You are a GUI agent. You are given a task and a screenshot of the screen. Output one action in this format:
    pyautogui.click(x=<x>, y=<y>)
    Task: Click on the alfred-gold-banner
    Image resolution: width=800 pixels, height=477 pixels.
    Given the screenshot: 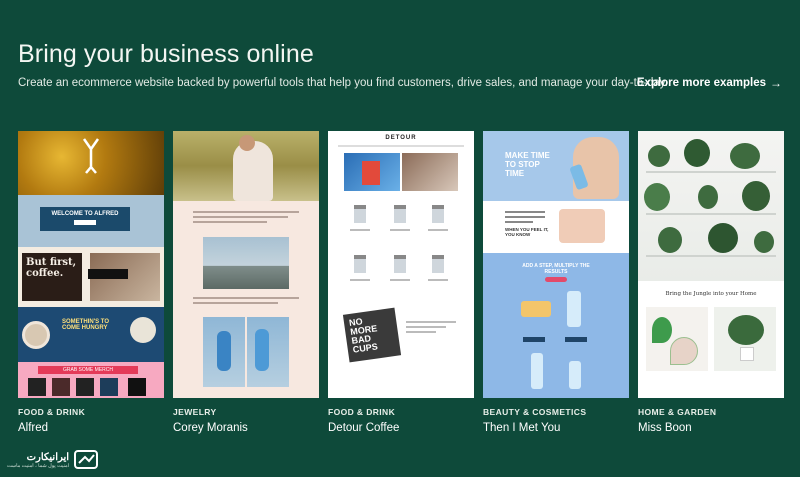 What is the action you would take?
    pyautogui.click(x=91, y=163)
    